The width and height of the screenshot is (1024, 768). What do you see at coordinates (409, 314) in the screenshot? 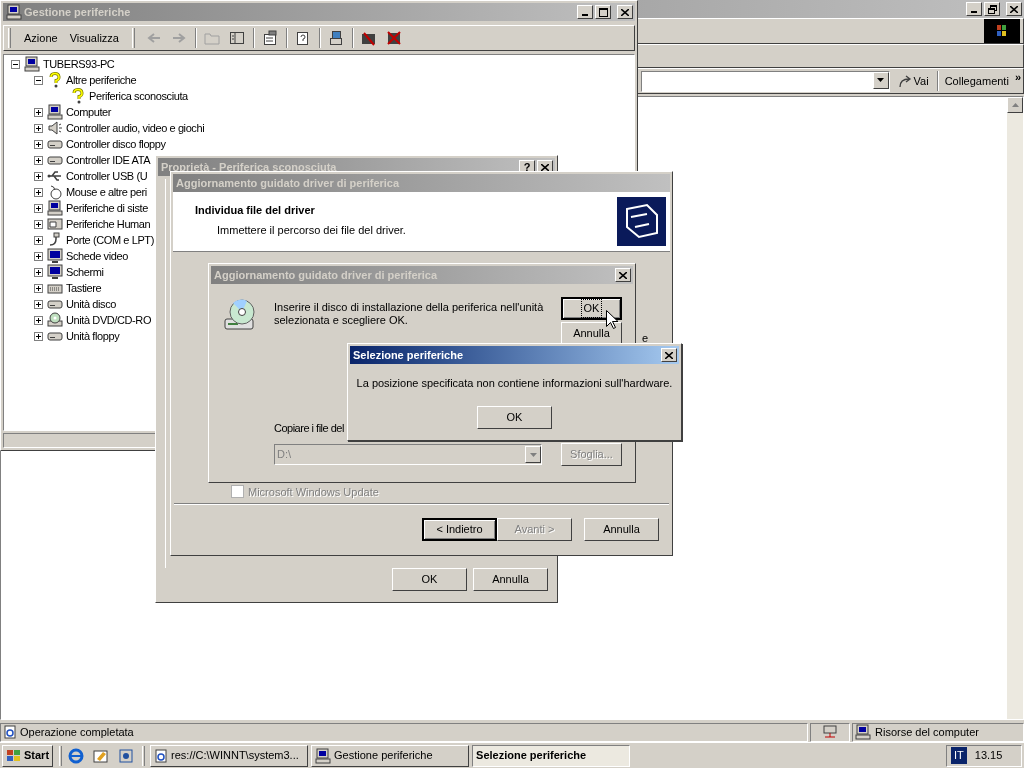
I see `message-text: Inserire il disco di installazione della periferica nell'unità selezionata e scegliere OK.` at bounding box center [409, 314].